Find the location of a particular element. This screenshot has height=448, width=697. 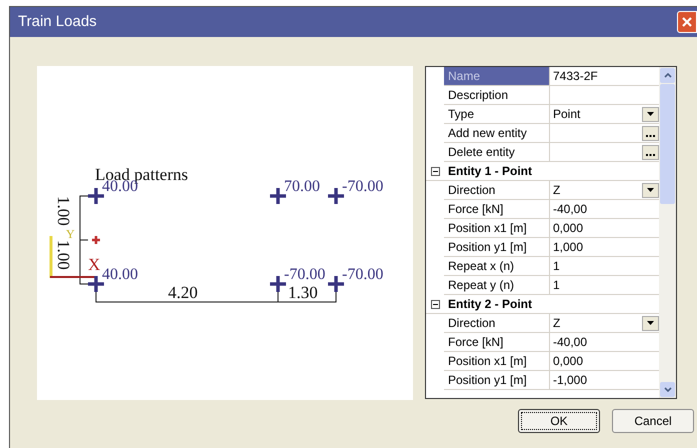

cancel-button: Cancel is located at coordinates (653, 421).